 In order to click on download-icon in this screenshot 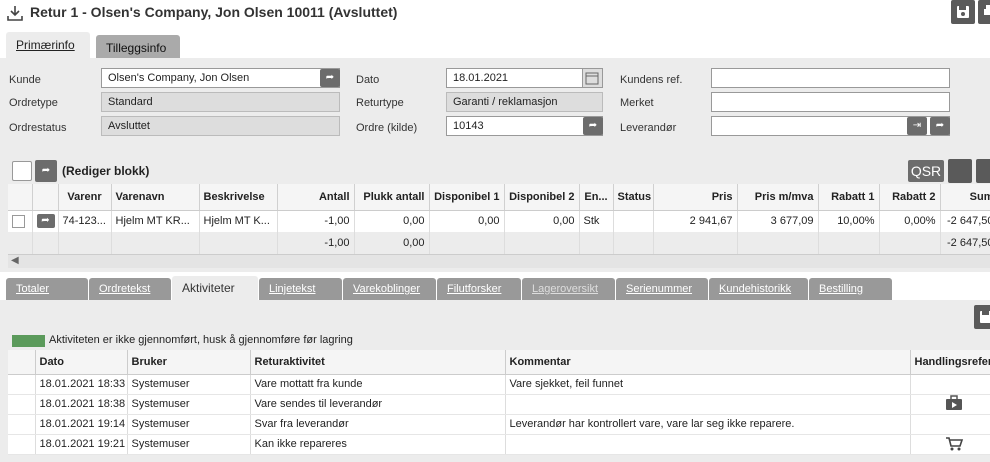, I will do `click(15, 13)`.